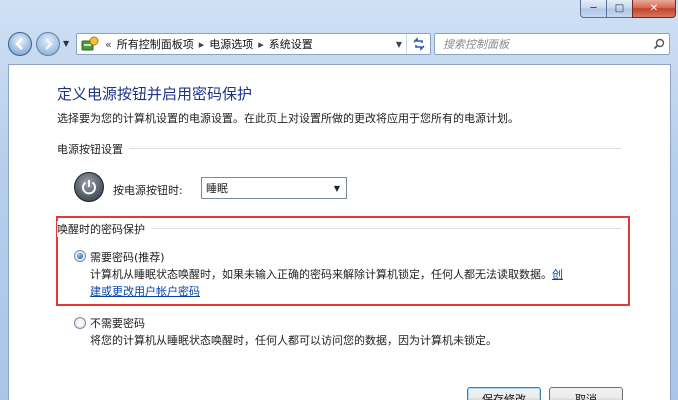  I want to click on search-box: 搜索控制面板, so click(552, 44).